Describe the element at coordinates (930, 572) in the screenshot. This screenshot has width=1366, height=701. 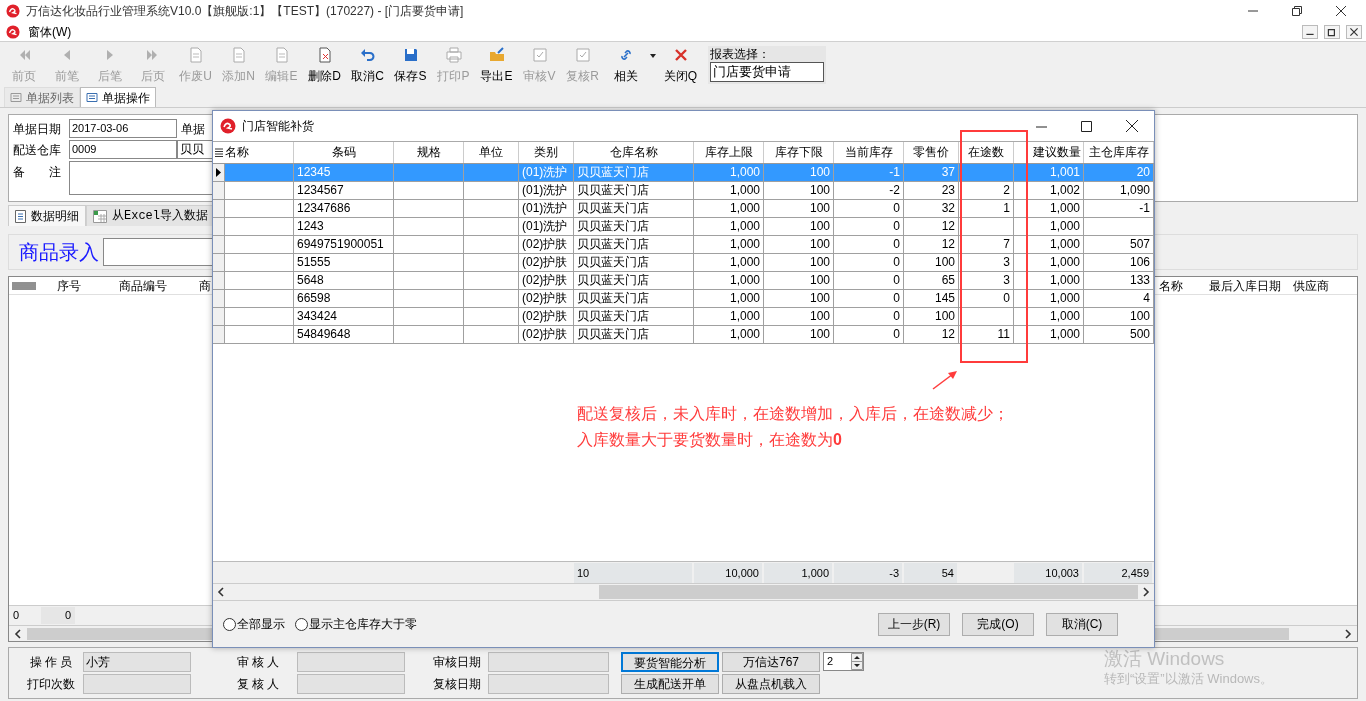
I see `total-cell: 54` at that location.